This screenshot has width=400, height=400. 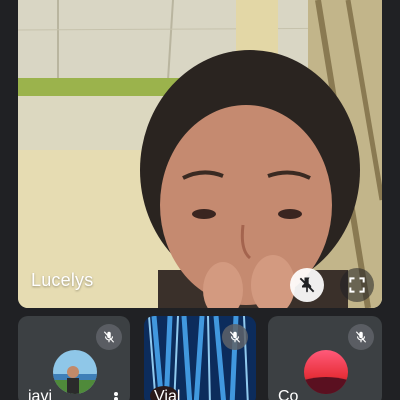 I want to click on fullscreen-icon, so click(x=357, y=285).